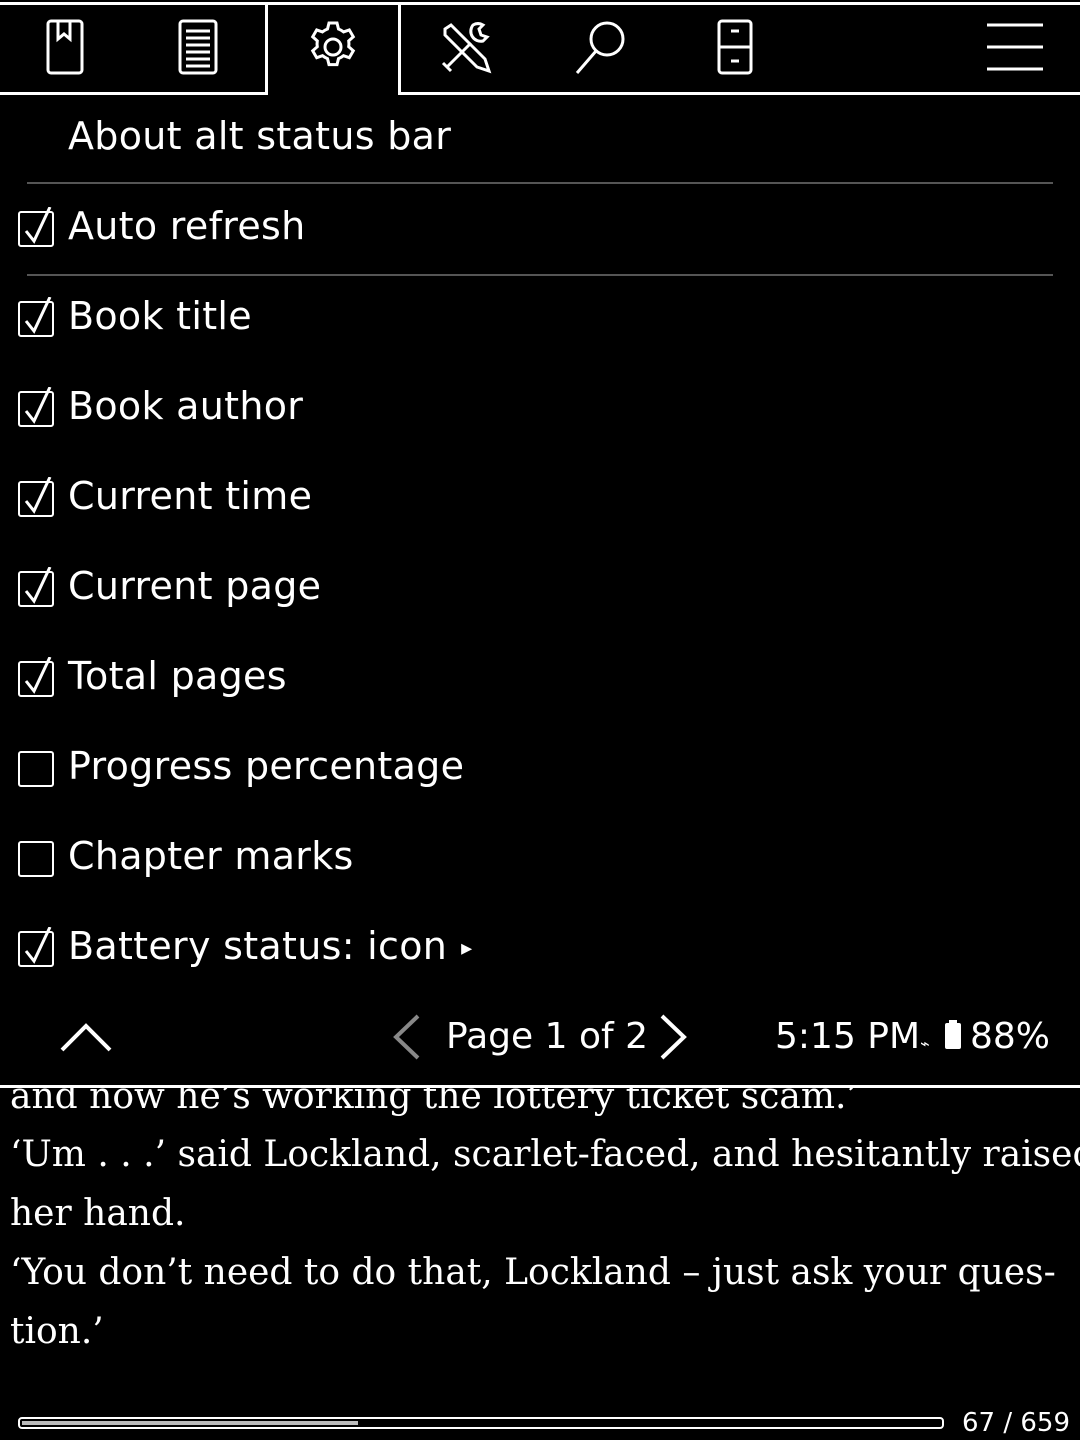 The width and height of the screenshot is (1080, 1440). Describe the element at coordinates (65, 47) in the screenshot. I see `bookmark-icon` at that location.